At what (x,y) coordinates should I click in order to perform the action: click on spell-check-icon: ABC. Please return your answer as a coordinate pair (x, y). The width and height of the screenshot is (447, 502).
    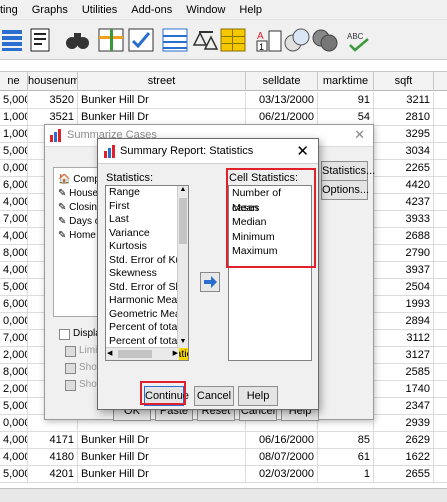
    Looking at the image, I should click on (359, 40).